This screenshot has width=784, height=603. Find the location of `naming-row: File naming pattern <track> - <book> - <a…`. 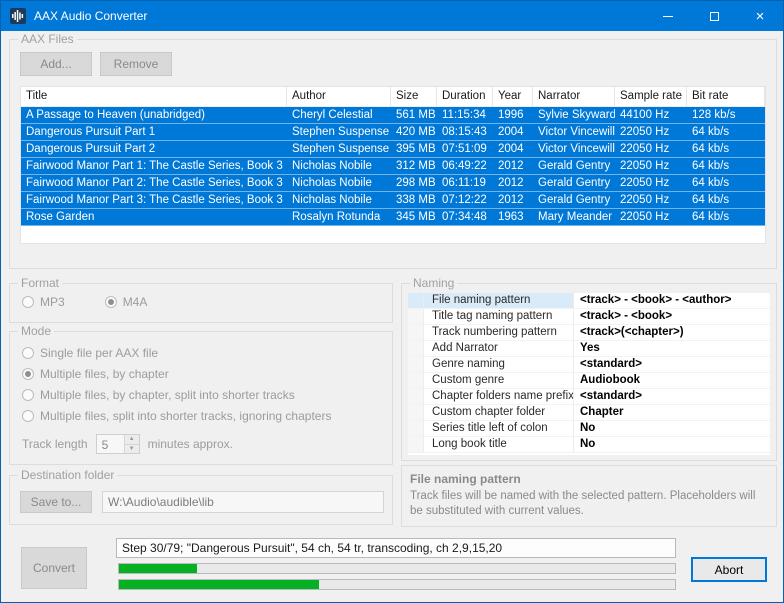

naming-row: File naming pattern <track> - <book> - <a… is located at coordinates (589, 301).